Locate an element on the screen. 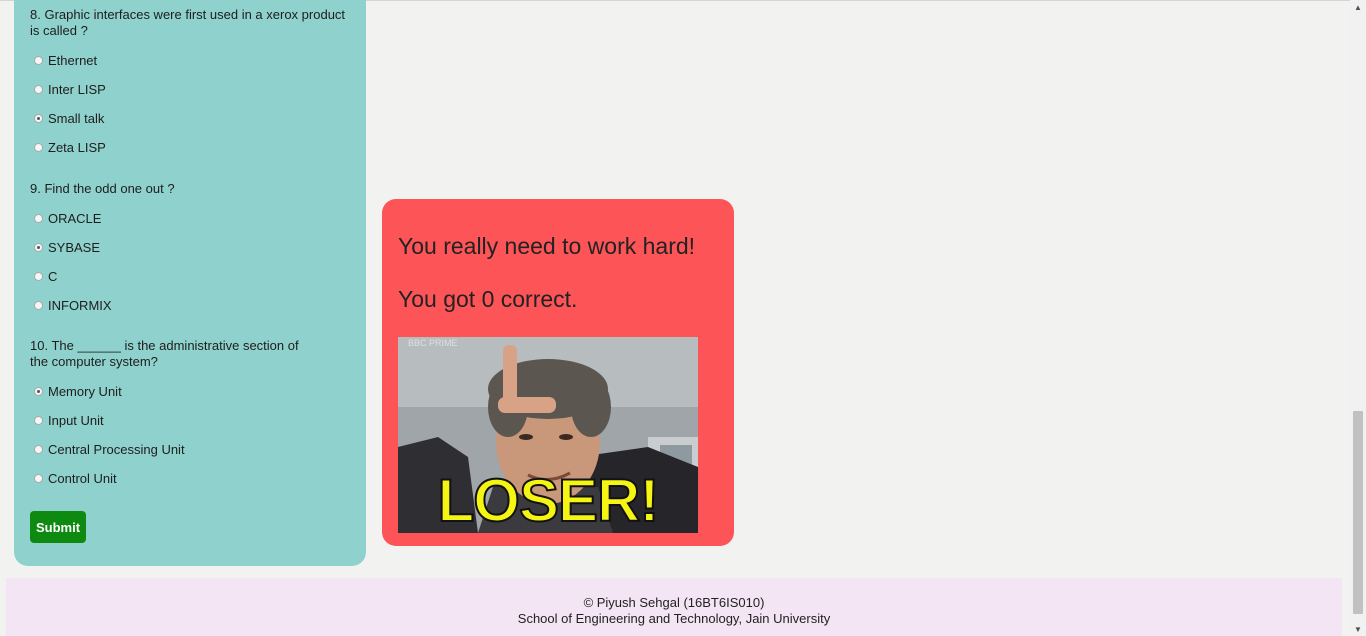 This screenshot has width=1366, height=636. option-label: ORACLE is located at coordinates (75, 218).